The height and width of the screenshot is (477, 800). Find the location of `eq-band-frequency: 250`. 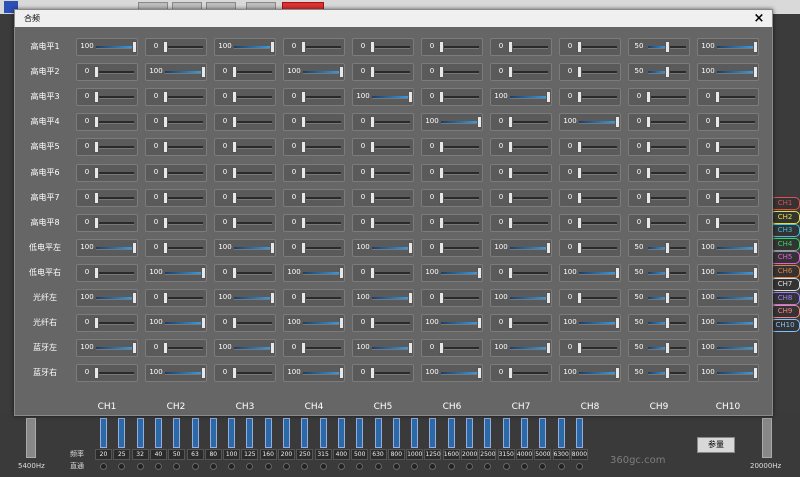

eq-band-frequency: 250 is located at coordinates (305, 454).